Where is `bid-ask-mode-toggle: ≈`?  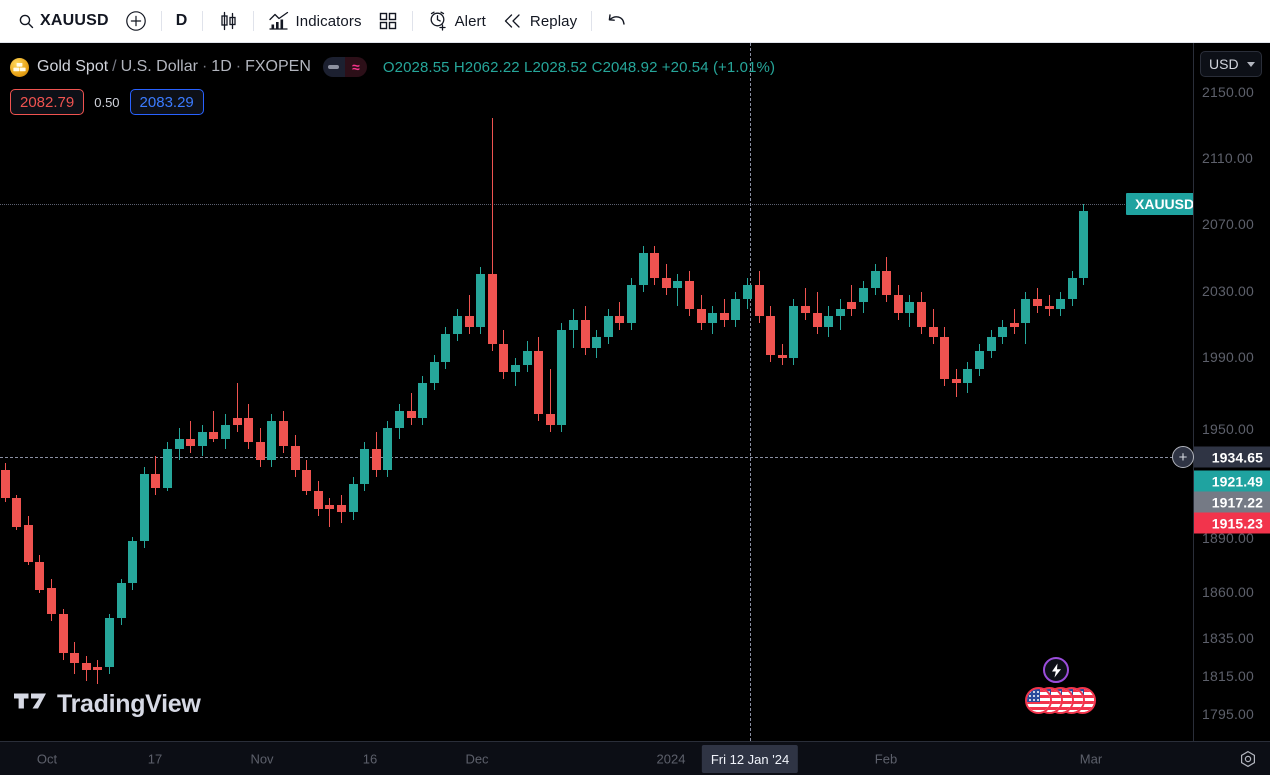 bid-ask-mode-toggle: ≈ is located at coordinates (344, 67).